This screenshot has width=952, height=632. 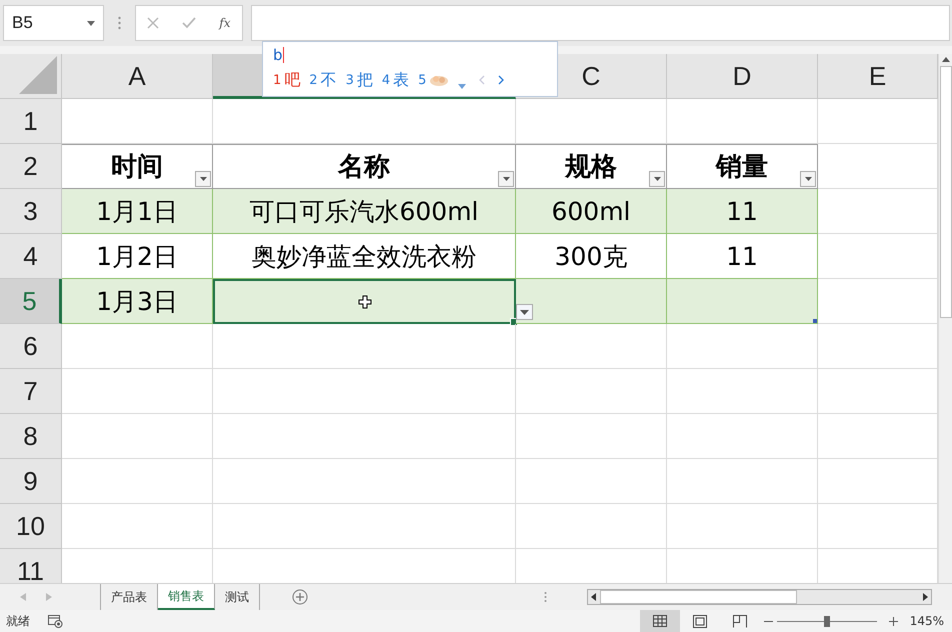 I want to click on sheet-tab: 销售表, so click(x=186, y=597).